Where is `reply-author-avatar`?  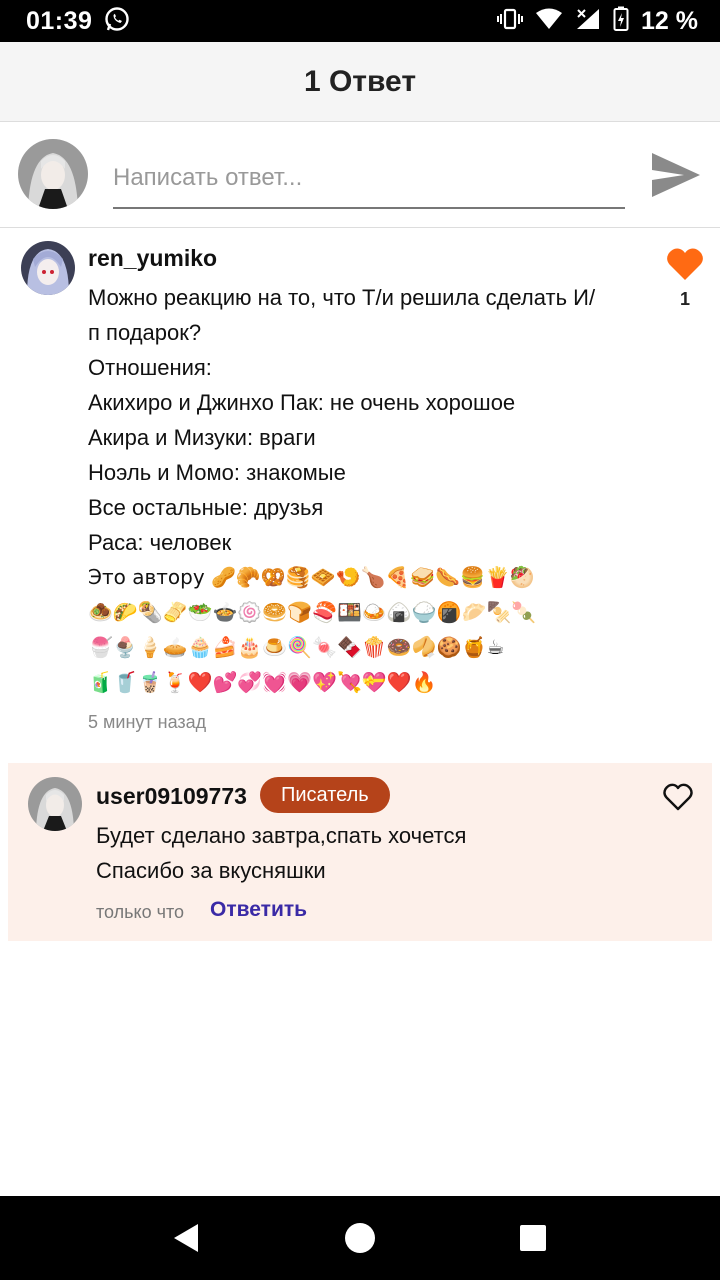 reply-author-avatar is located at coordinates (55, 804).